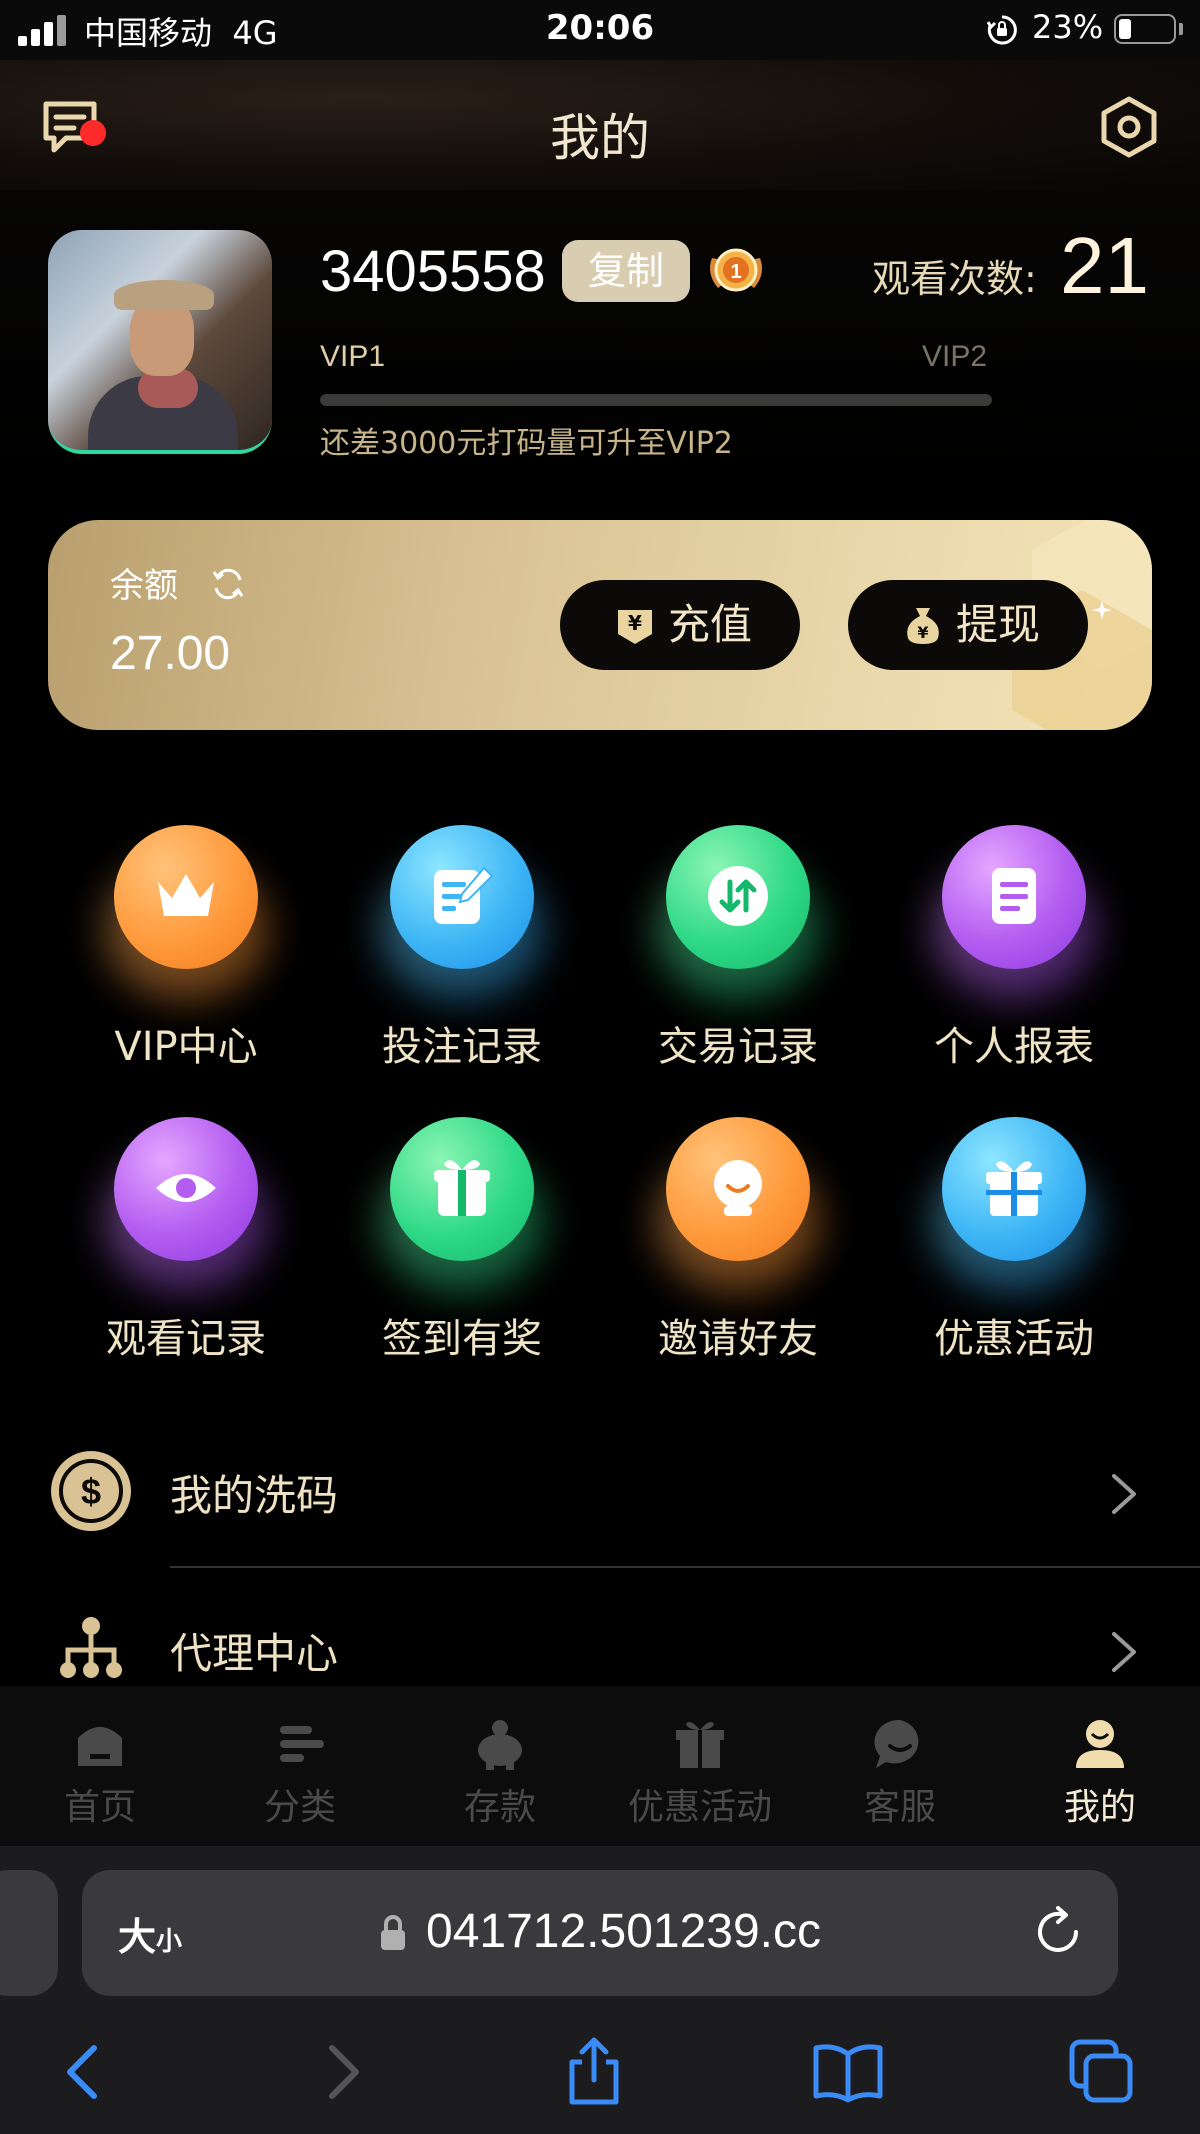 This screenshot has height=2134, width=1200. I want to click on org-tree-icon, so click(91, 1647).